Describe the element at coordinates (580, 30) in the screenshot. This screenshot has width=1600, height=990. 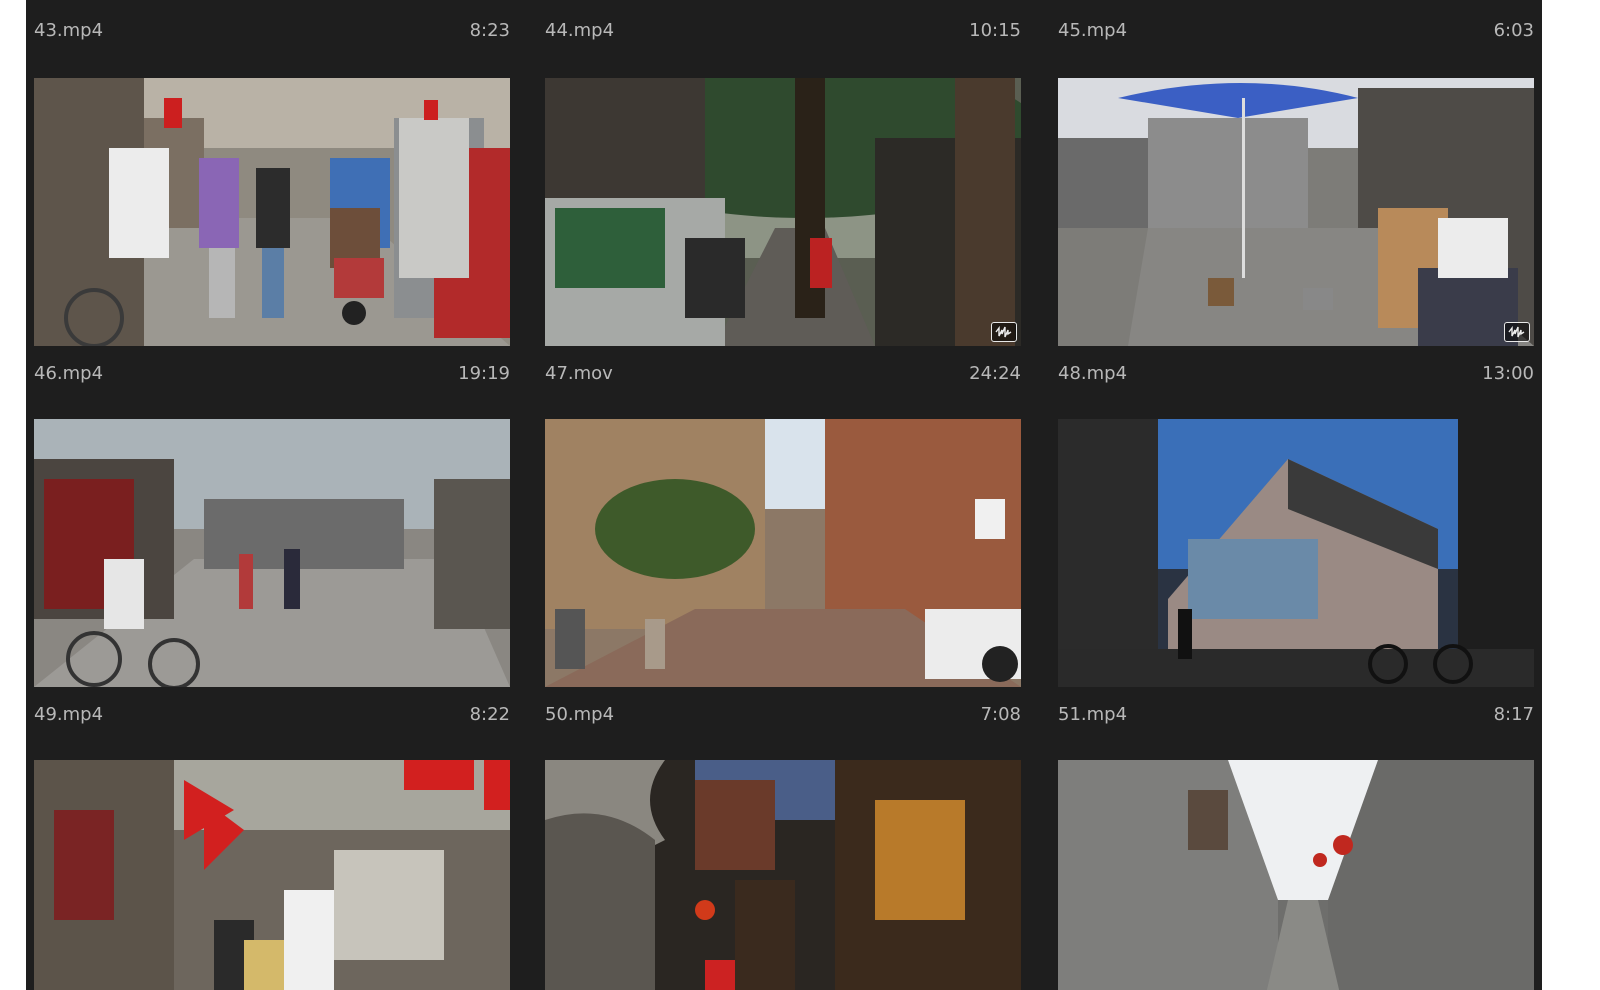
I see `clip-filename: 44.mp4` at that location.